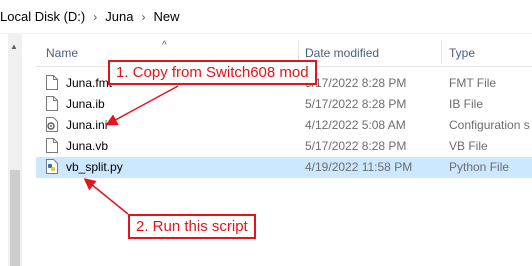  Describe the element at coordinates (284, 104) in the screenshot. I see `file-row: Juna.ib 5/17/2022 8:28 PM IB File` at that location.